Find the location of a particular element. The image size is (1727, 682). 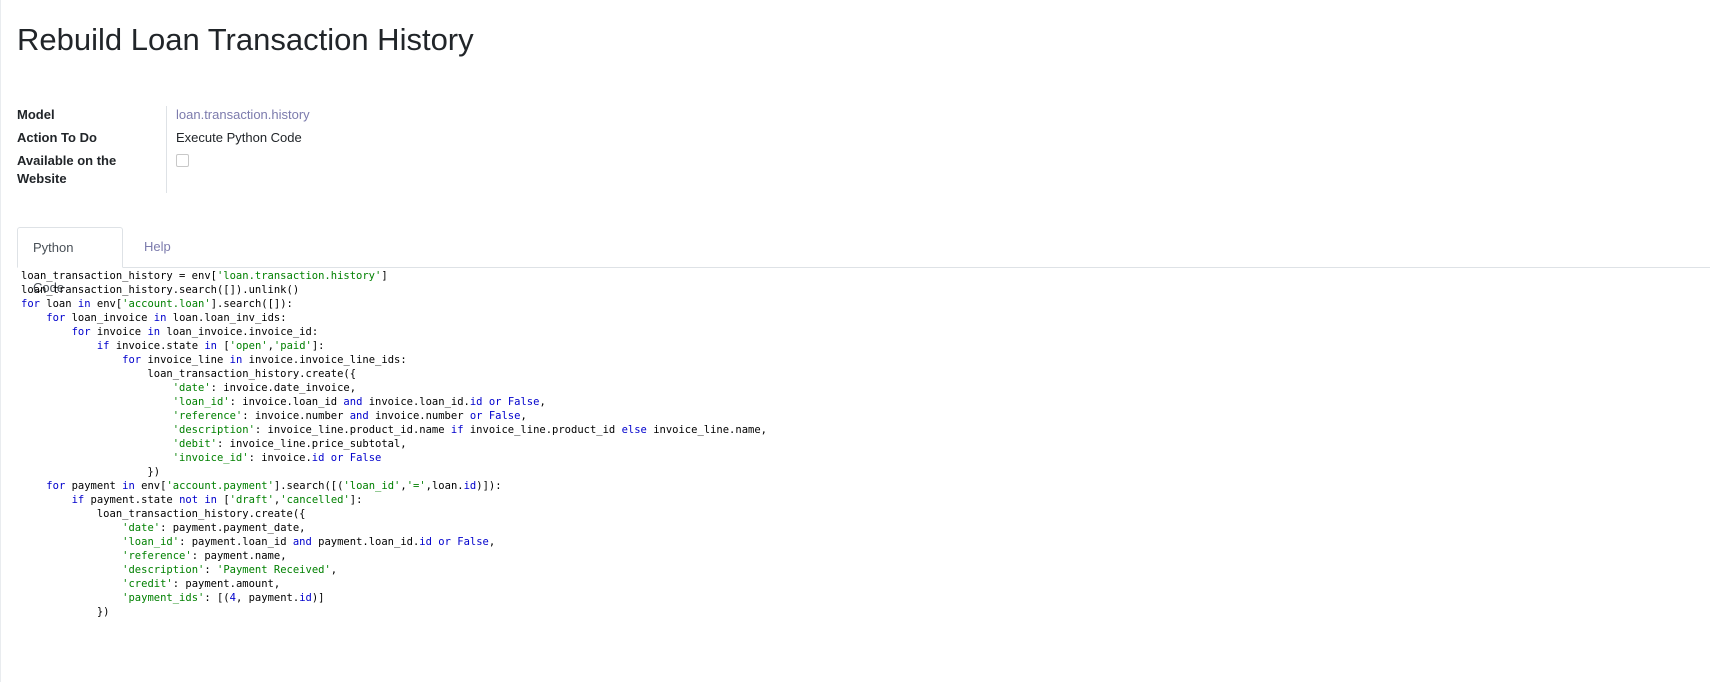

code-string: 'loan.transaction.history' is located at coordinates (299, 276).